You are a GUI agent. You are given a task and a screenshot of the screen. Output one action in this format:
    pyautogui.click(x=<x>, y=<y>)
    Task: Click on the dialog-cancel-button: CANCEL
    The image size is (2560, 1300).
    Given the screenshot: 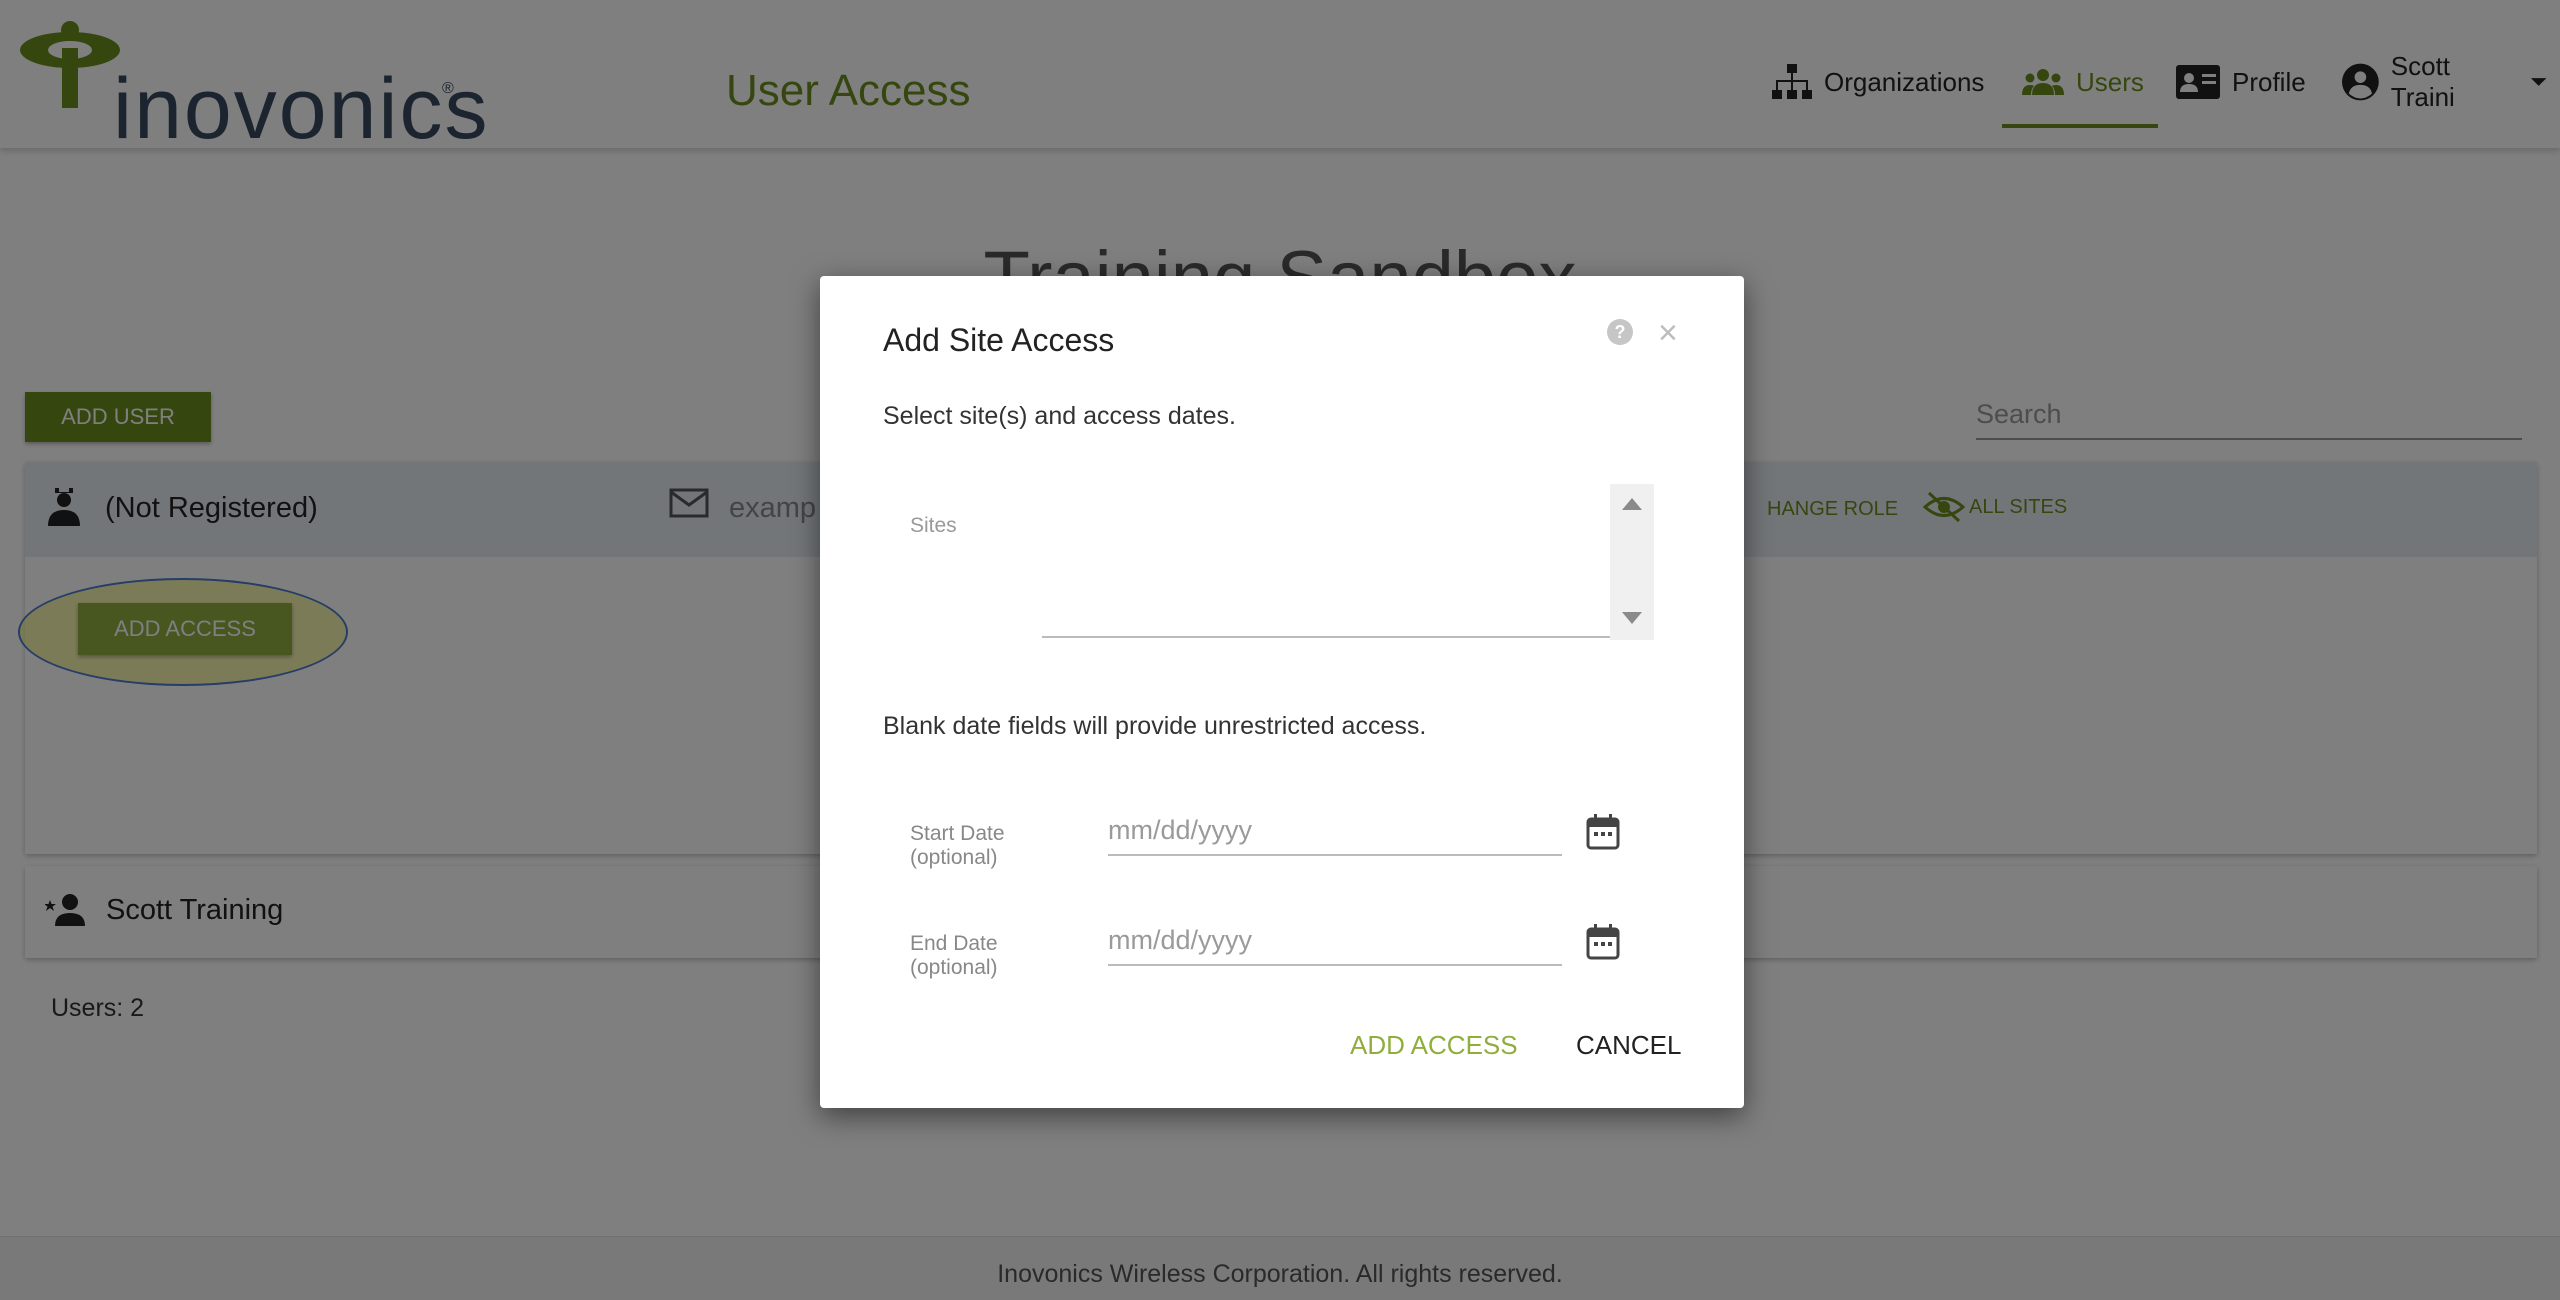 What is the action you would take?
    pyautogui.click(x=1628, y=1045)
    